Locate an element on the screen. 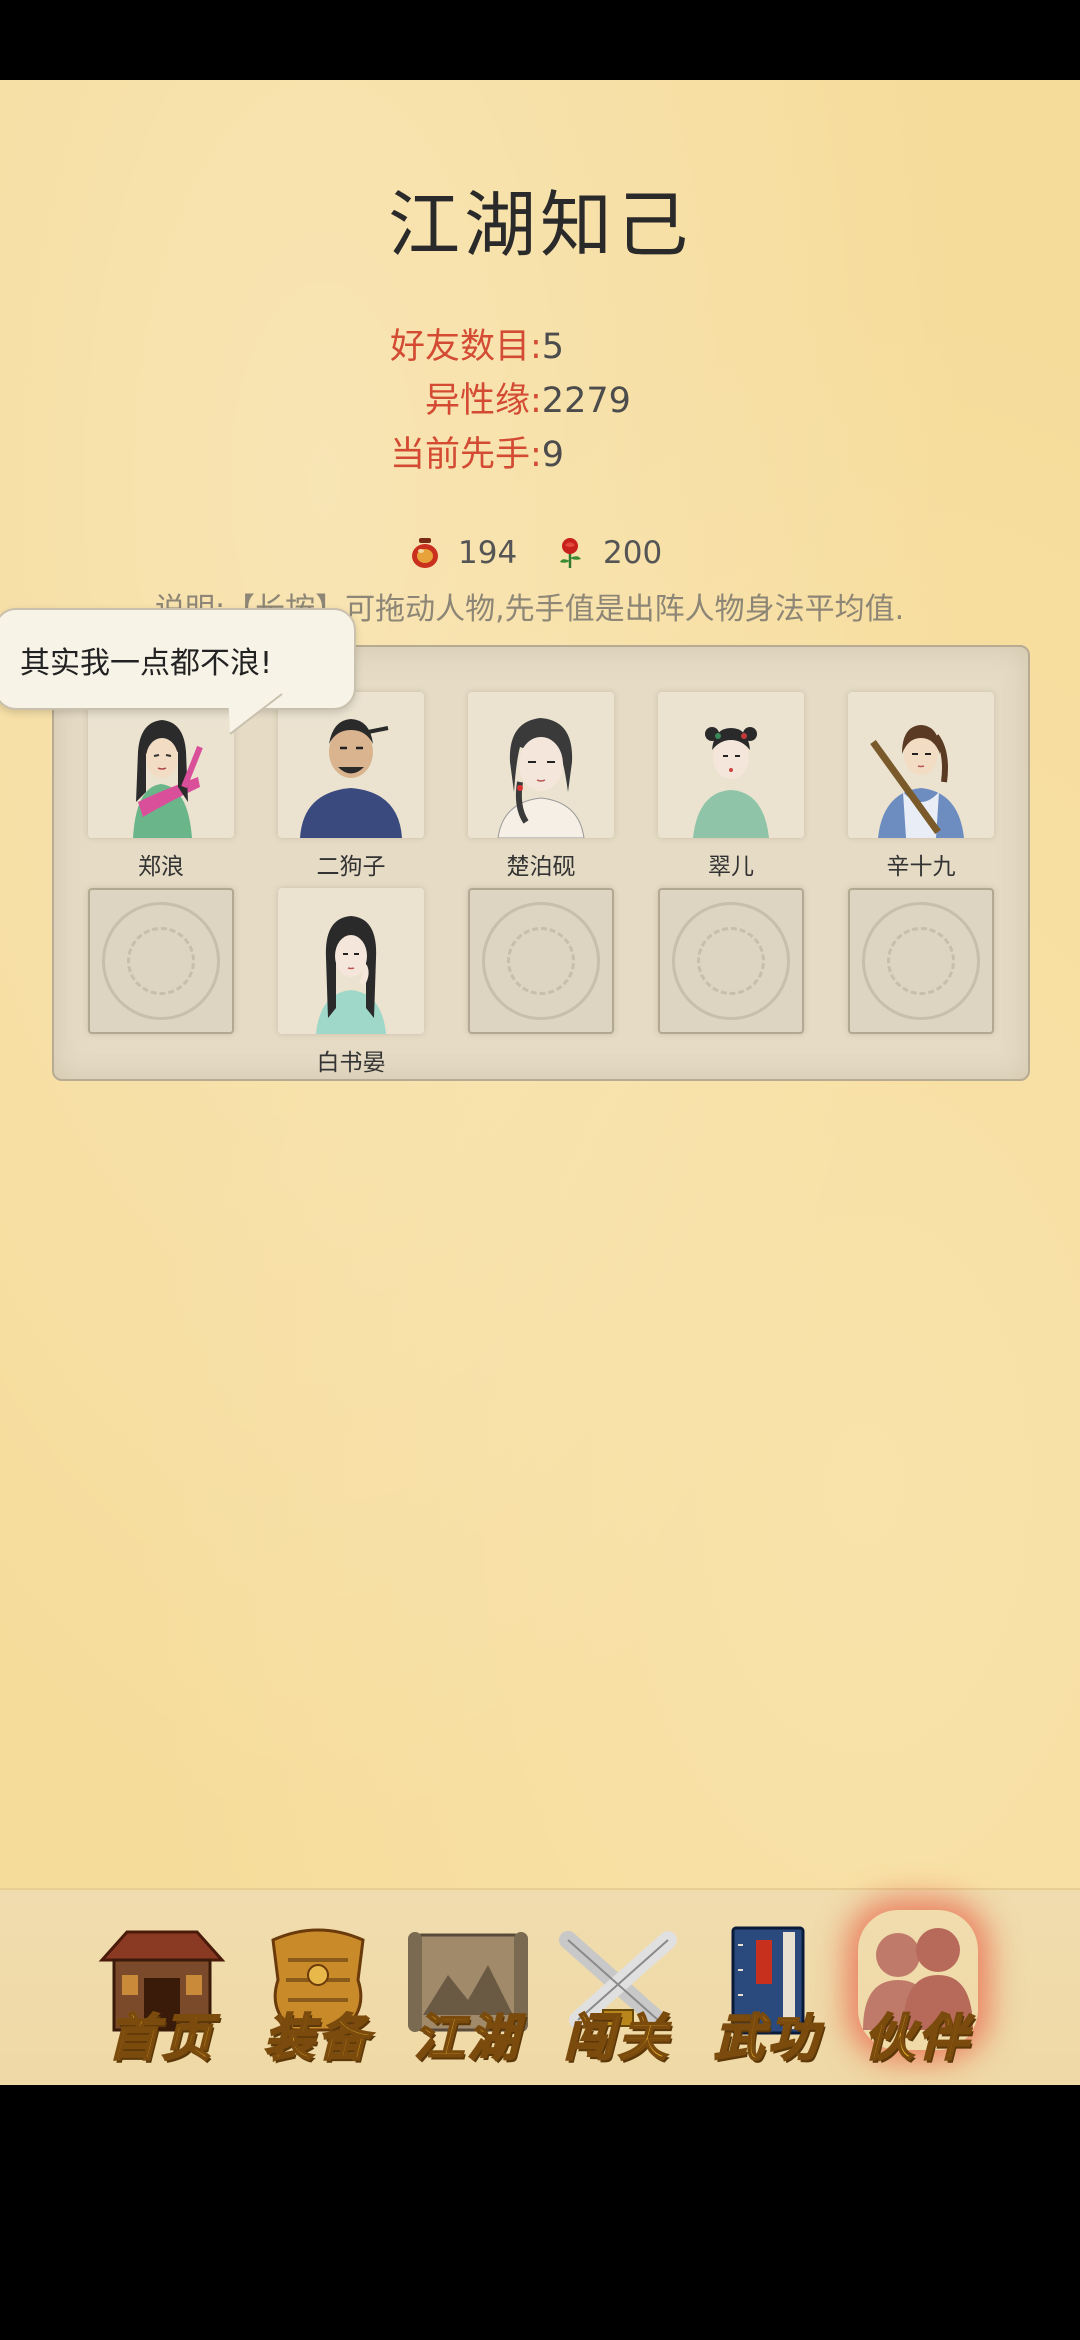 The height and width of the screenshot is (2340, 1080). nav-label: 伙伴 is located at coordinates (917, 2037).